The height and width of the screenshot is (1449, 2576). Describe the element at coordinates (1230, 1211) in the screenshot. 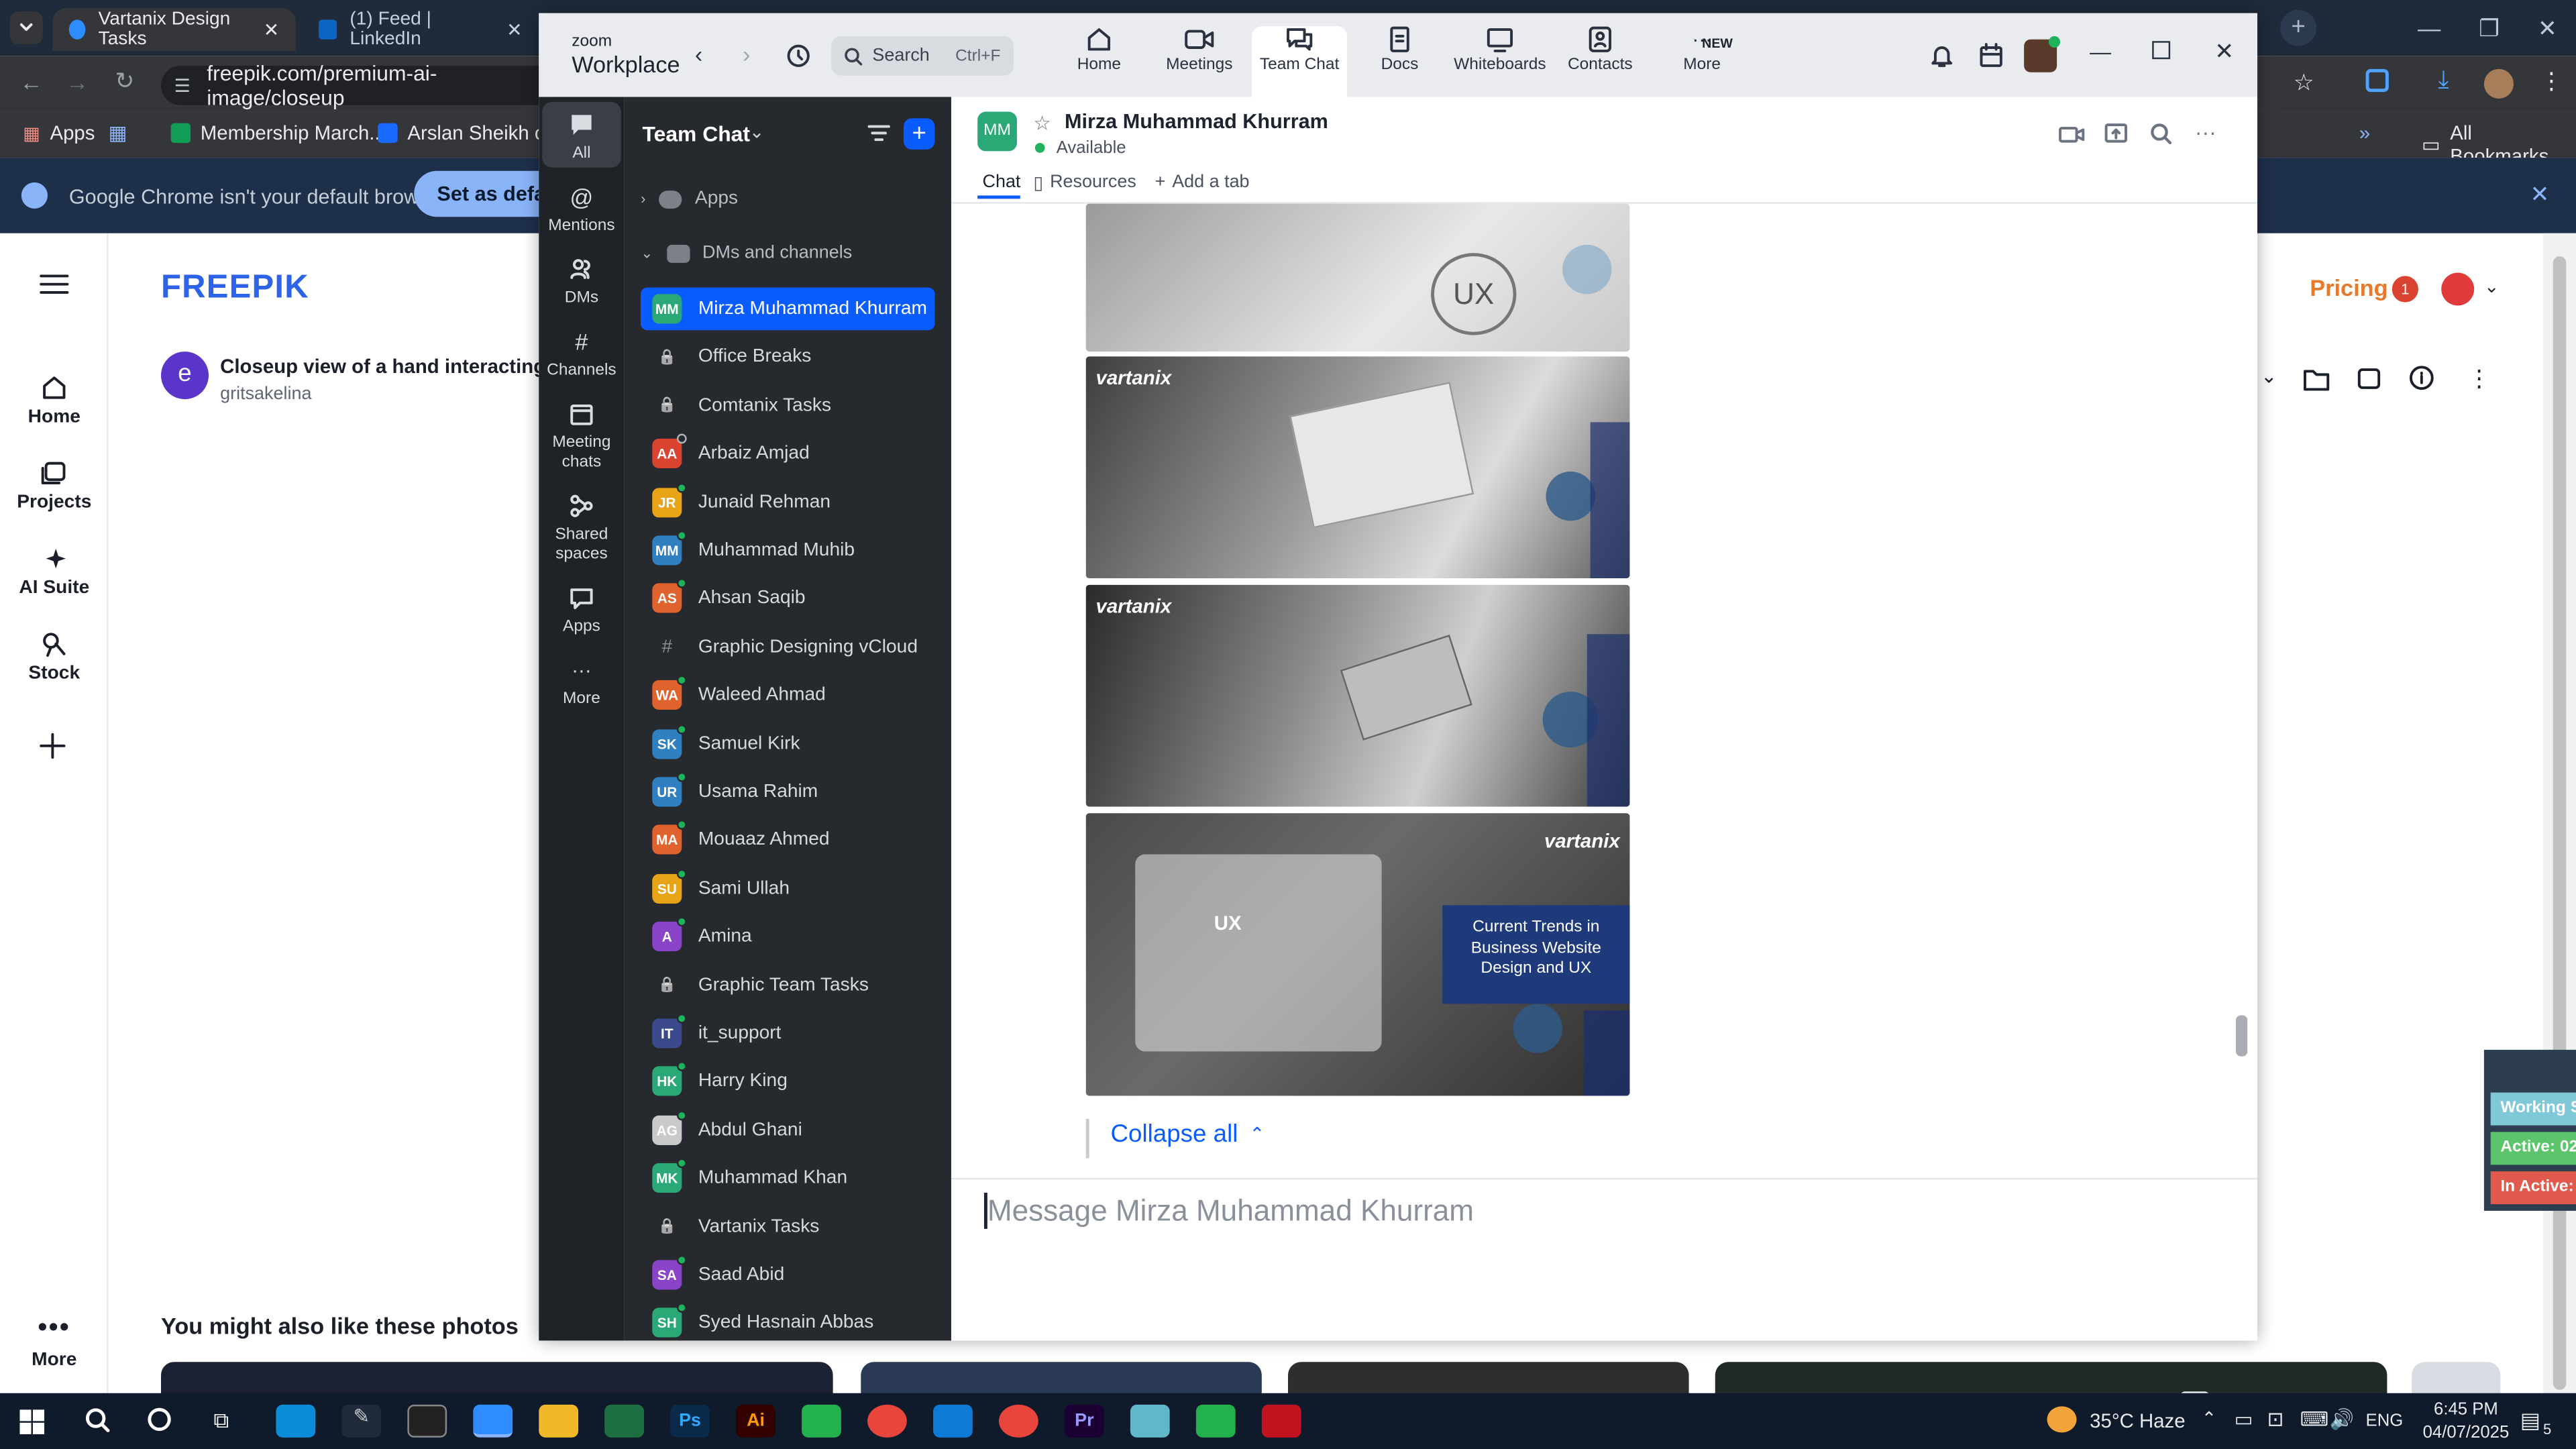

I see `message-input: Message Mirza Muhammad Khurram` at that location.